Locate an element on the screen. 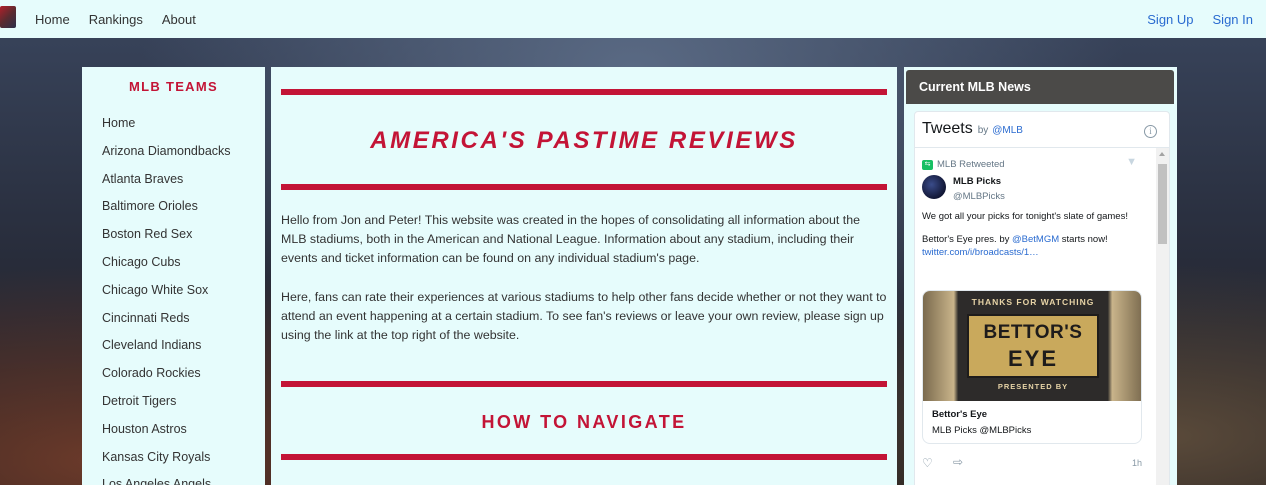 The width and height of the screenshot is (1266, 485). timeline-title: Tweets is located at coordinates (947, 128).